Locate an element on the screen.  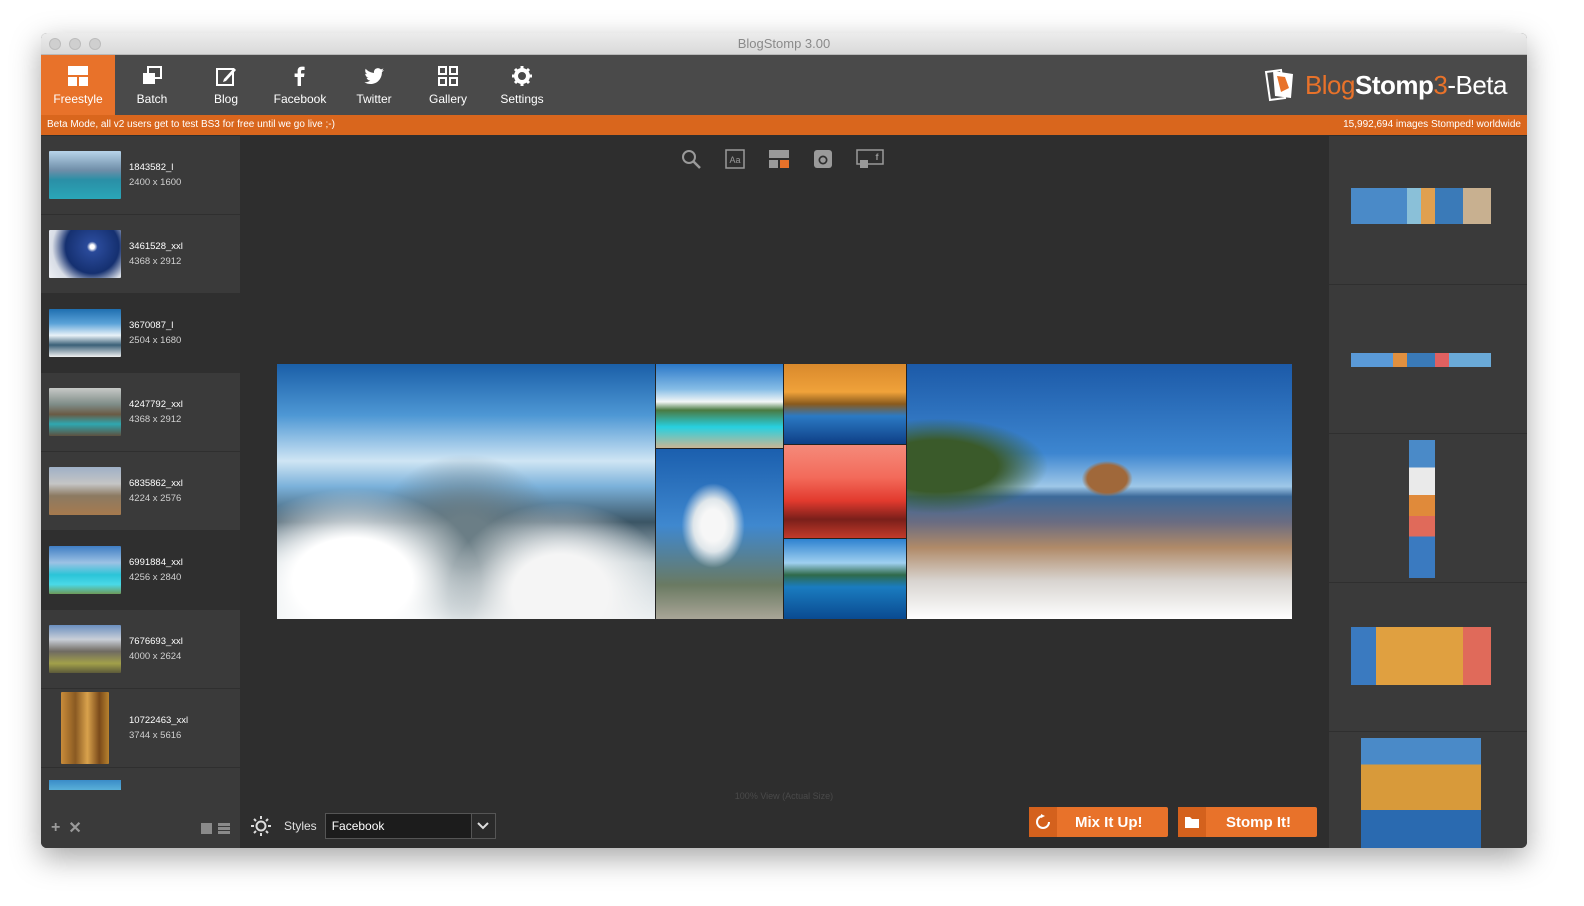
tab-freestyle: Freestyle is located at coordinates (78, 85).